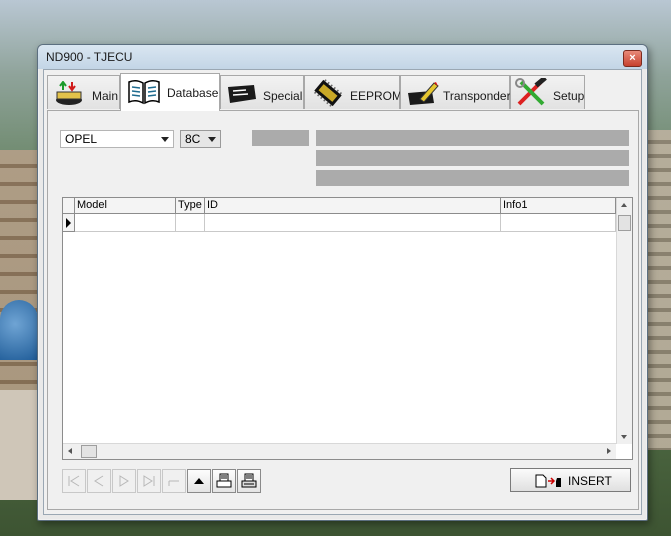  What do you see at coordinates (547, 92) in the screenshot?
I see `tab-setup: Setup` at bounding box center [547, 92].